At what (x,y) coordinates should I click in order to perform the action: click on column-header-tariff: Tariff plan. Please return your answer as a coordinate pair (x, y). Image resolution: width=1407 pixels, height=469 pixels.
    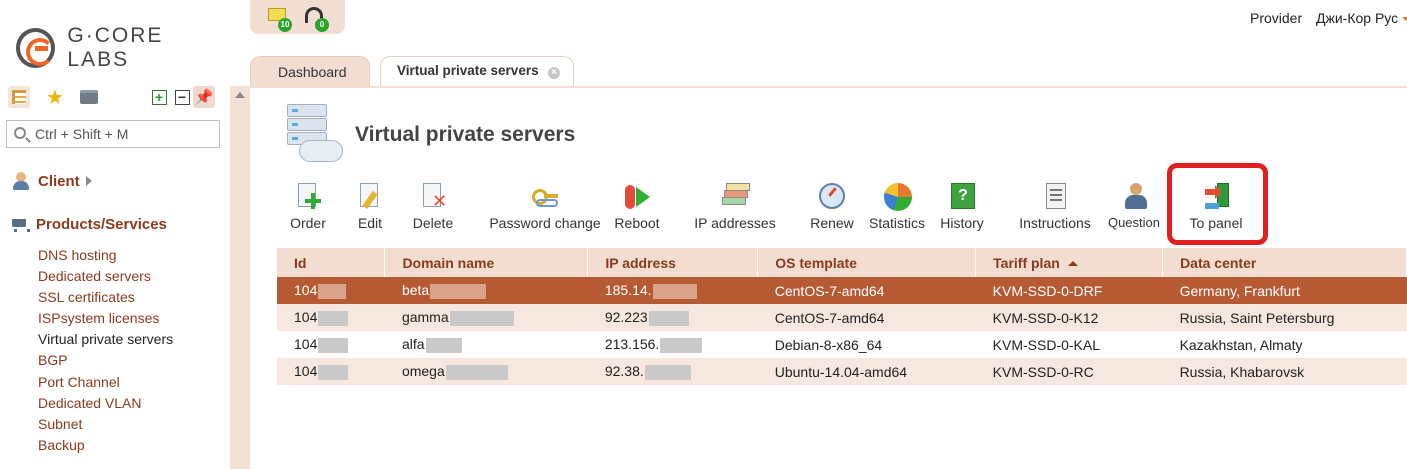
    Looking at the image, I should click on (1069, 262).